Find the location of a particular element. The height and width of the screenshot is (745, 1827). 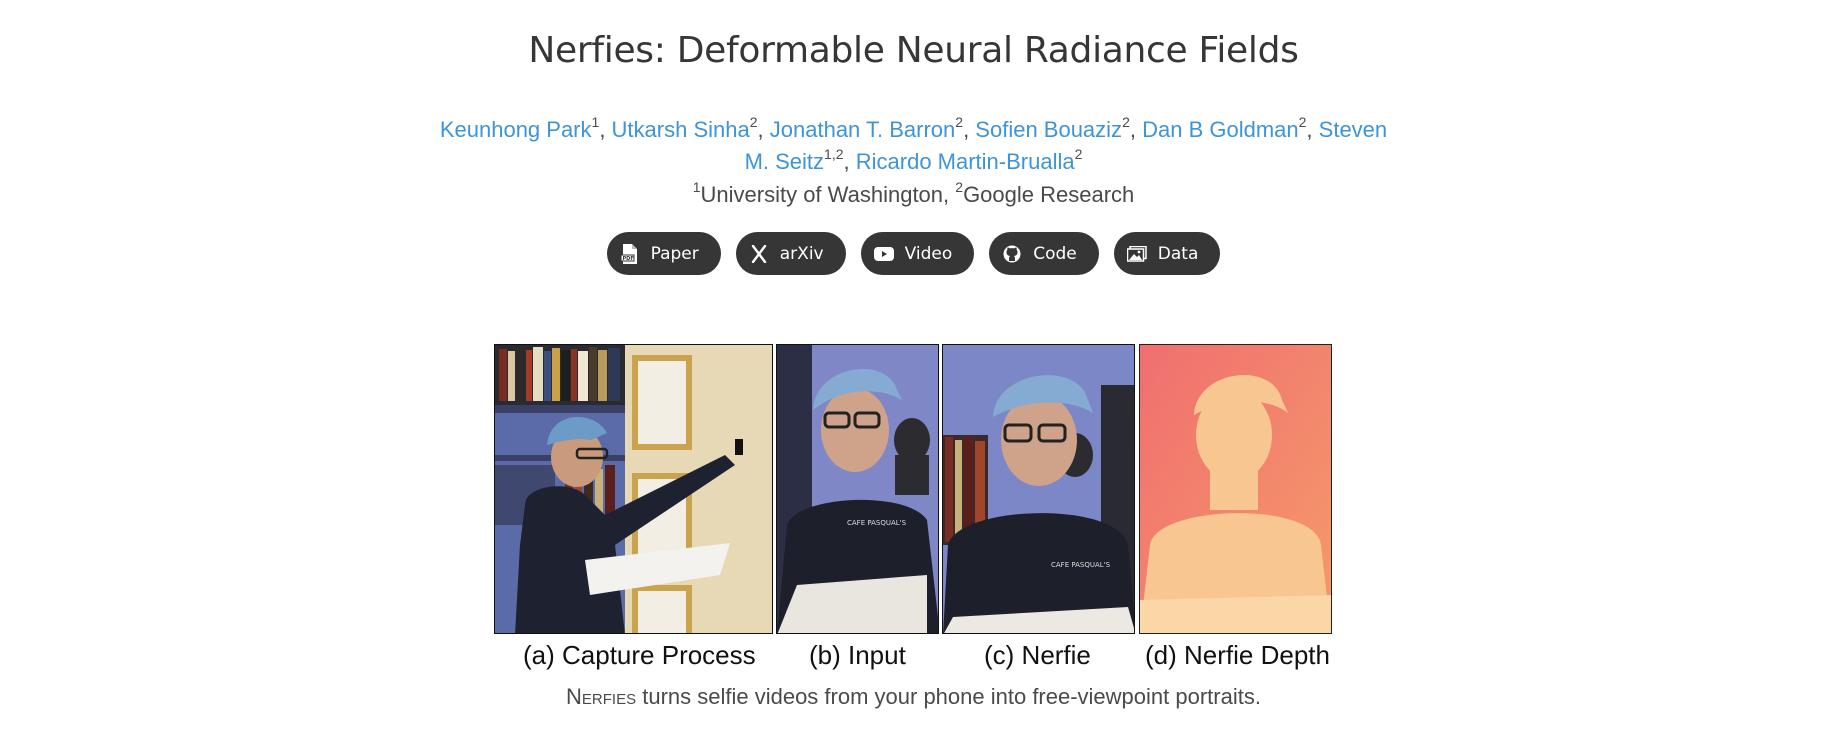

author-link-bouaziz: Sofien Bouaziz is located at coordinates (1048, 129).